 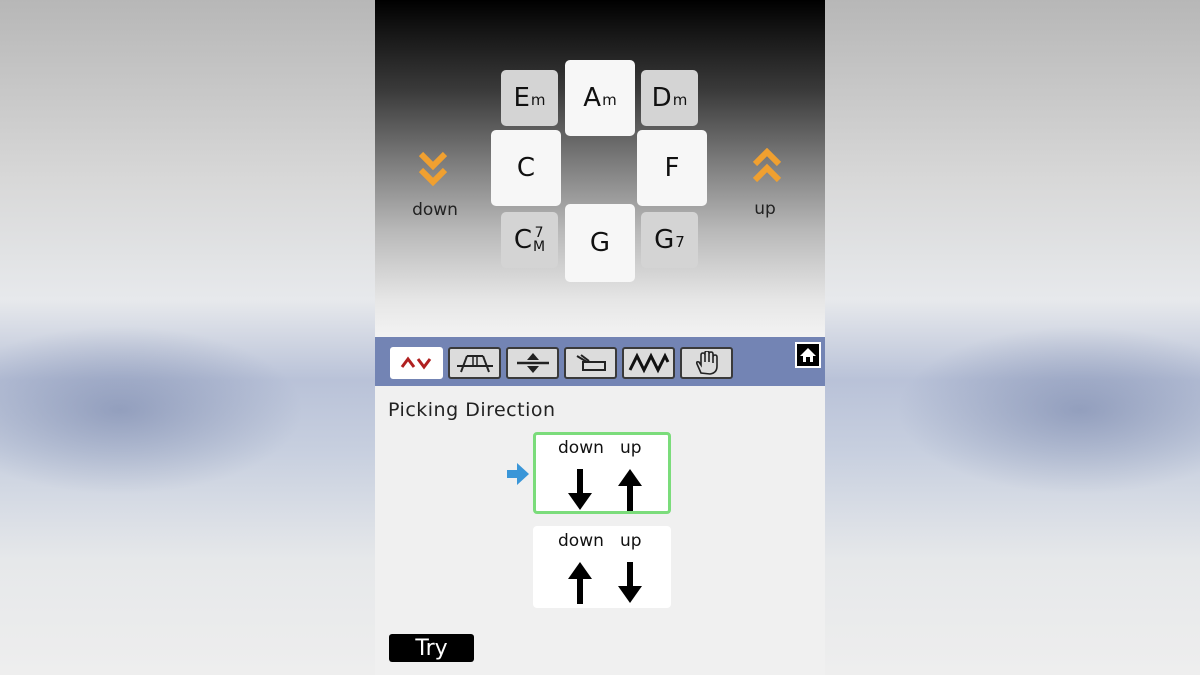 I want to click on home-button, so click(x=808, y=355).